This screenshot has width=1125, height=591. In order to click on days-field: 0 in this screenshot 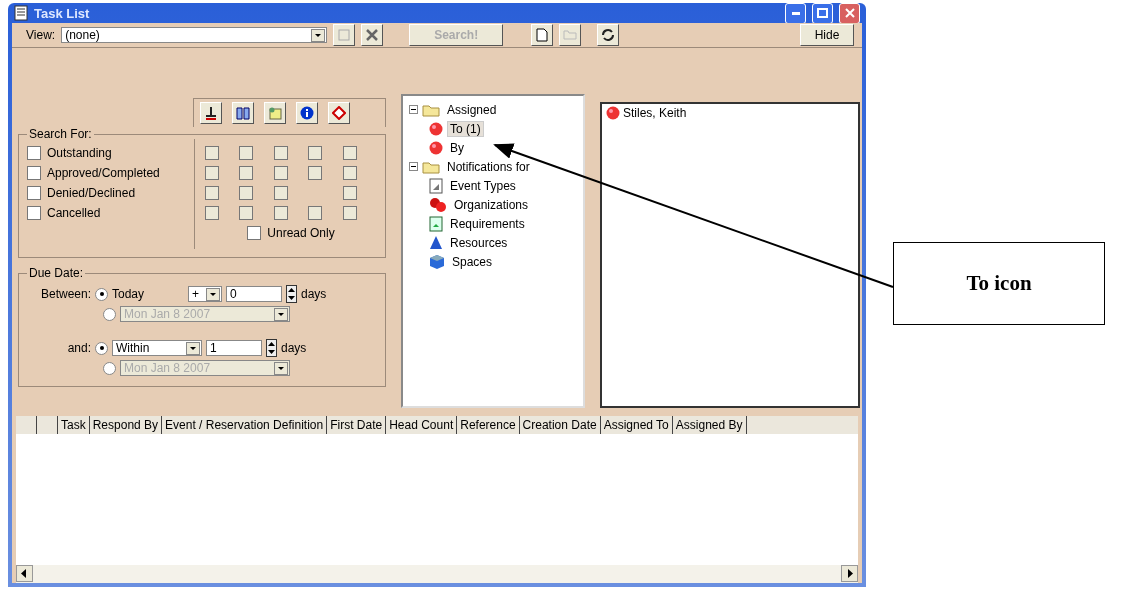, I will do `click(254, 294)`.